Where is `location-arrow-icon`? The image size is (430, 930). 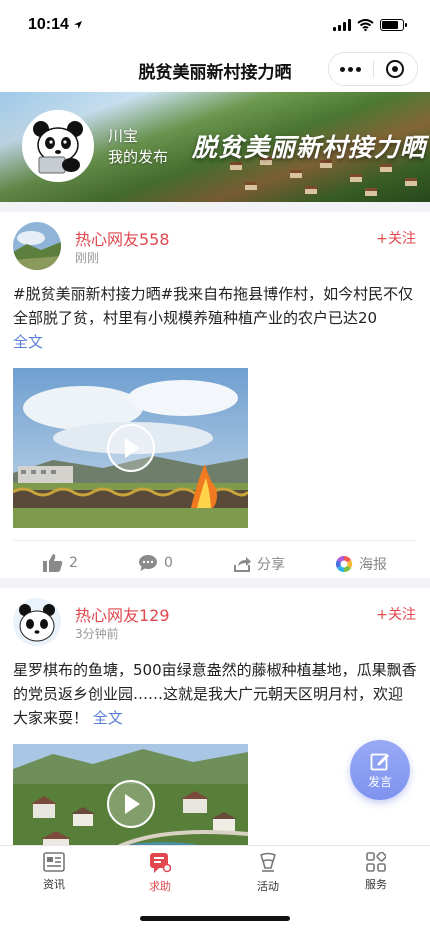 location-arrow-icon is located at coordinates (77, 25).